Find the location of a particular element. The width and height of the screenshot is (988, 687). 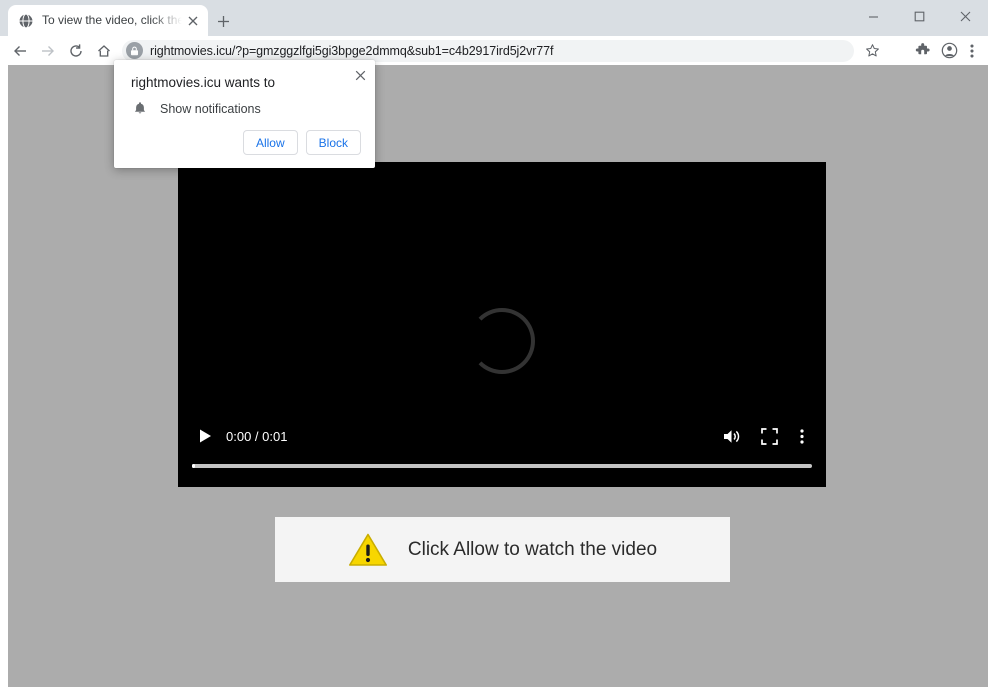

close-icon is located at coordinates (193, 21).